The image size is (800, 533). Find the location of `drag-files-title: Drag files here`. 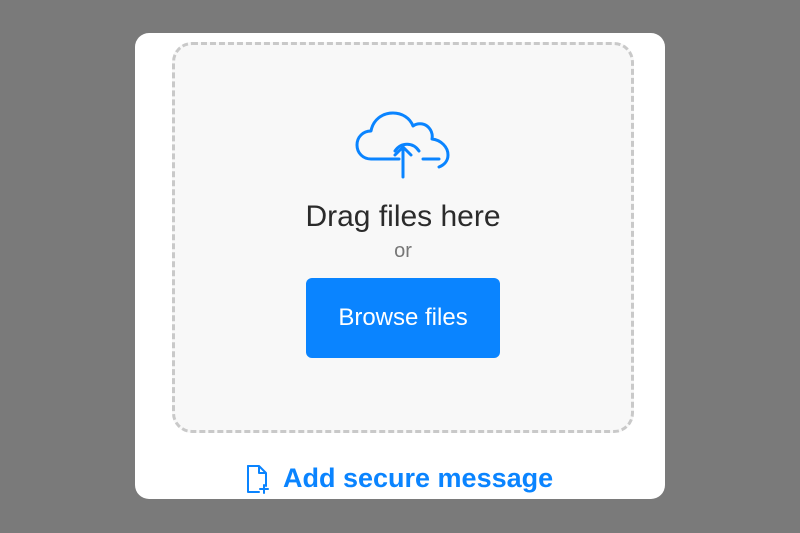

drag-files-title: Drag files here is located at coordinates (403, 216).